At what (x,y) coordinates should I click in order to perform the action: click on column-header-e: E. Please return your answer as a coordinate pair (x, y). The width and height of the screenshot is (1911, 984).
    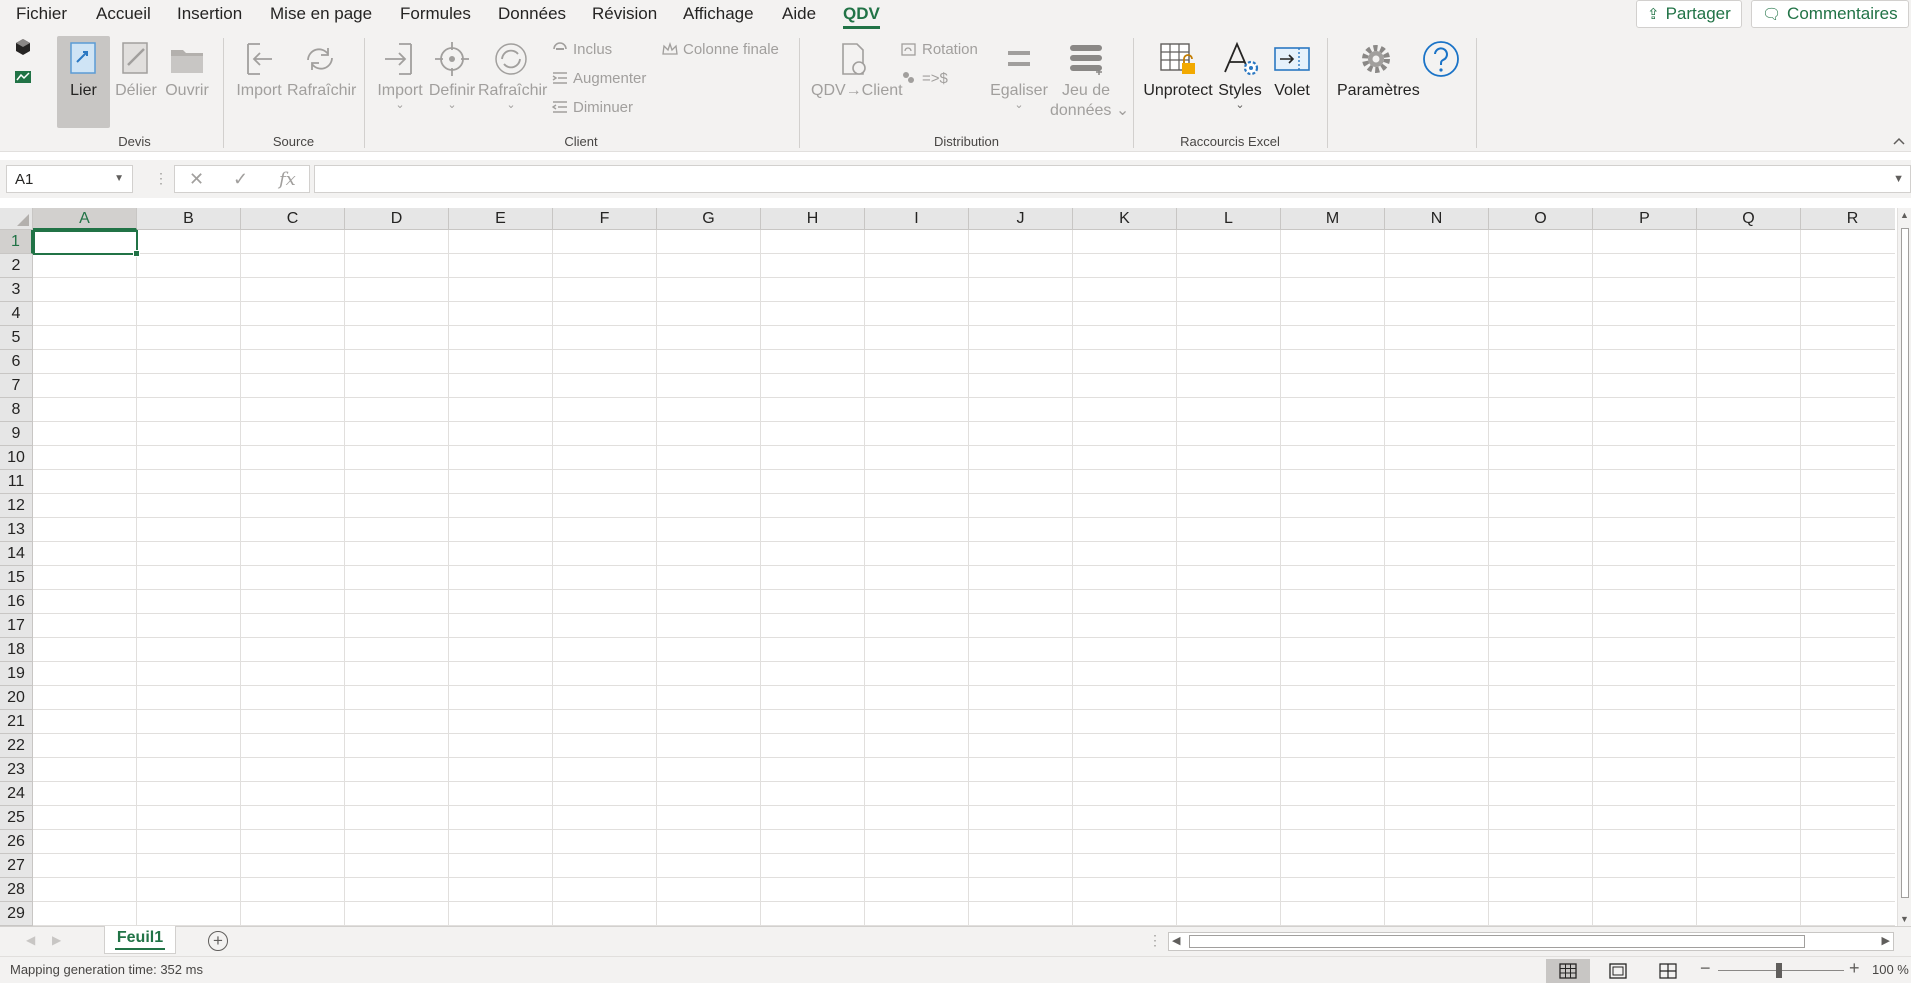
    Looking at the image, I should click on (501, 219).